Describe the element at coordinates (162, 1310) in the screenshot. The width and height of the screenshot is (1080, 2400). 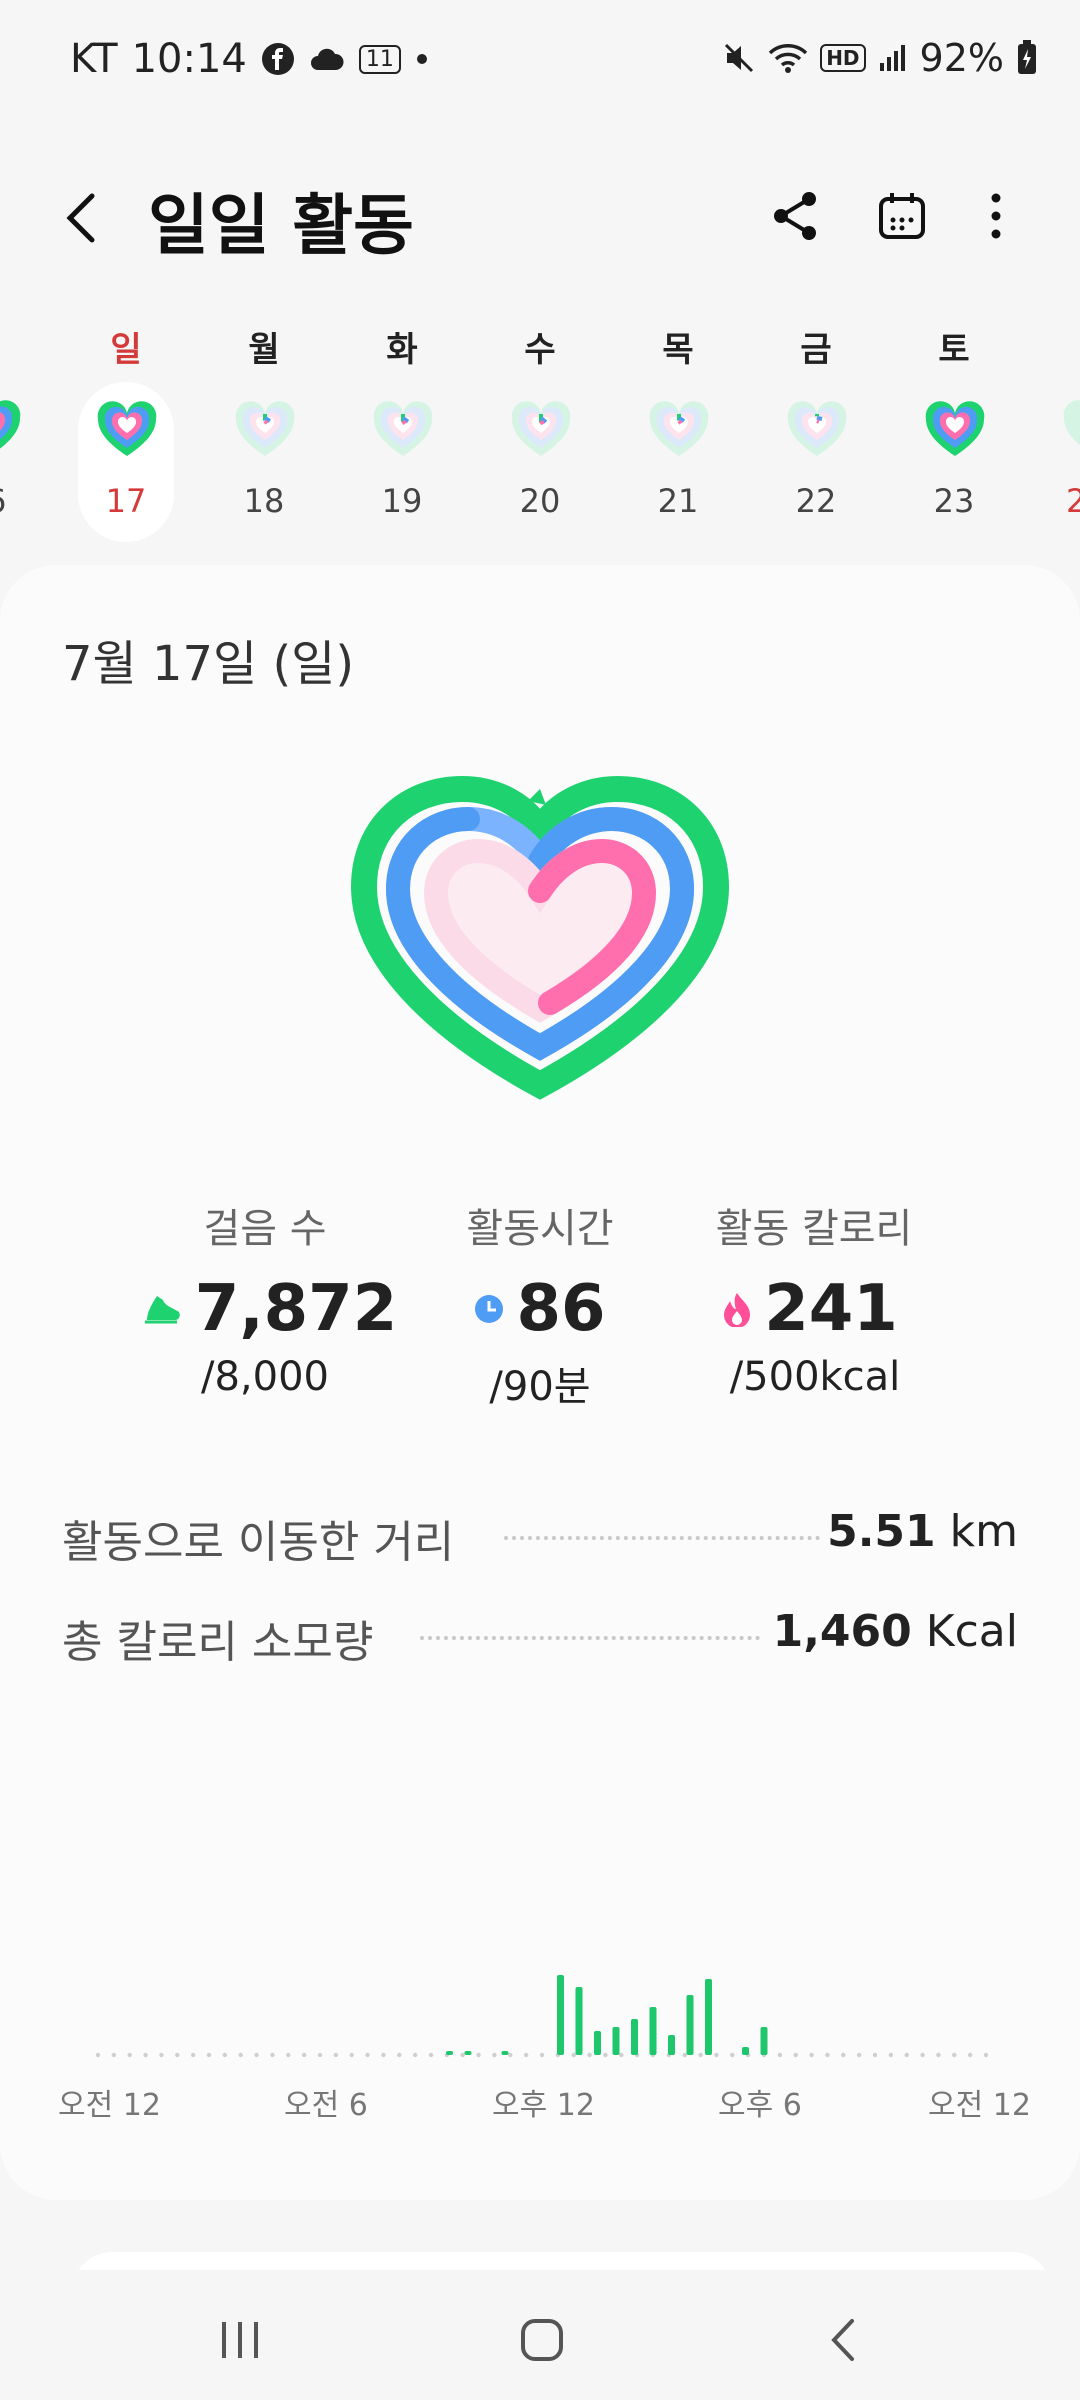
I see `shoe-icon` at that location.